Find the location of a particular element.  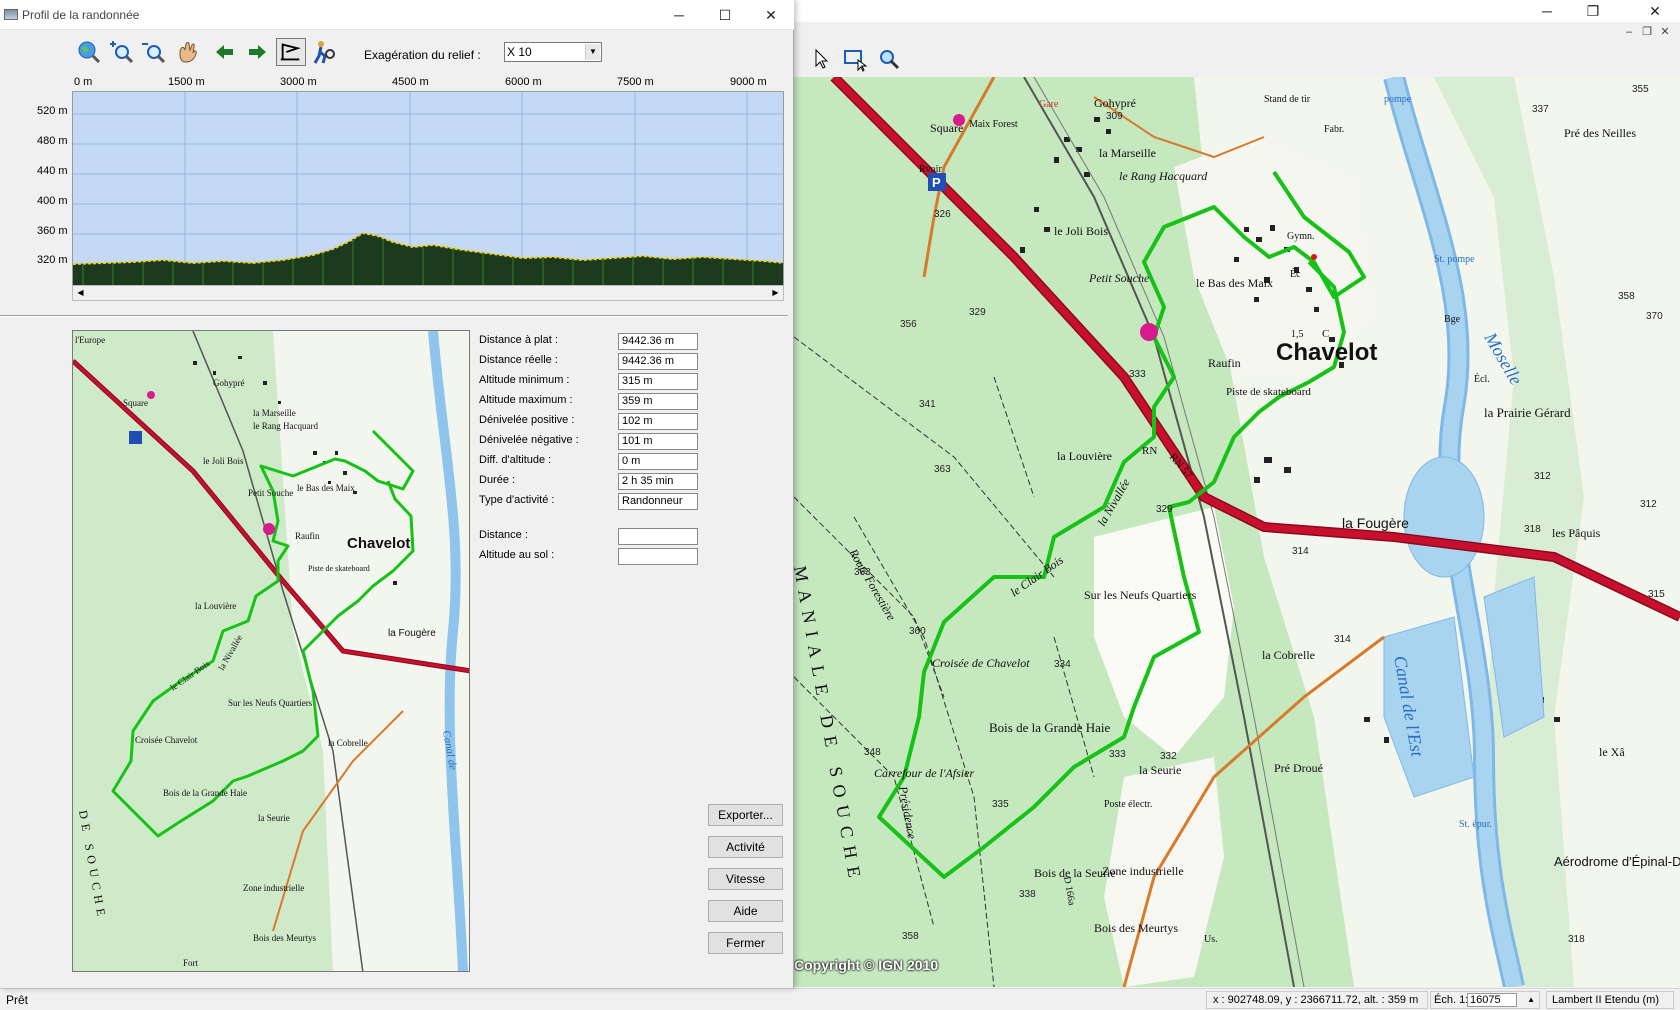

label-bge: Bge is located at coordinates (1452, 319).